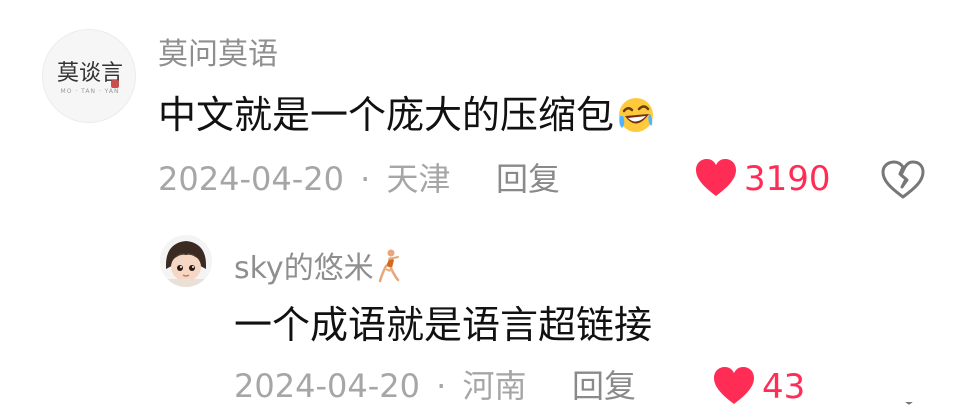  What do you see at coordinates (636, 115) in the screenshot?
I see `laughing-crying-emoji-icon` at bounding box center [636, 115].